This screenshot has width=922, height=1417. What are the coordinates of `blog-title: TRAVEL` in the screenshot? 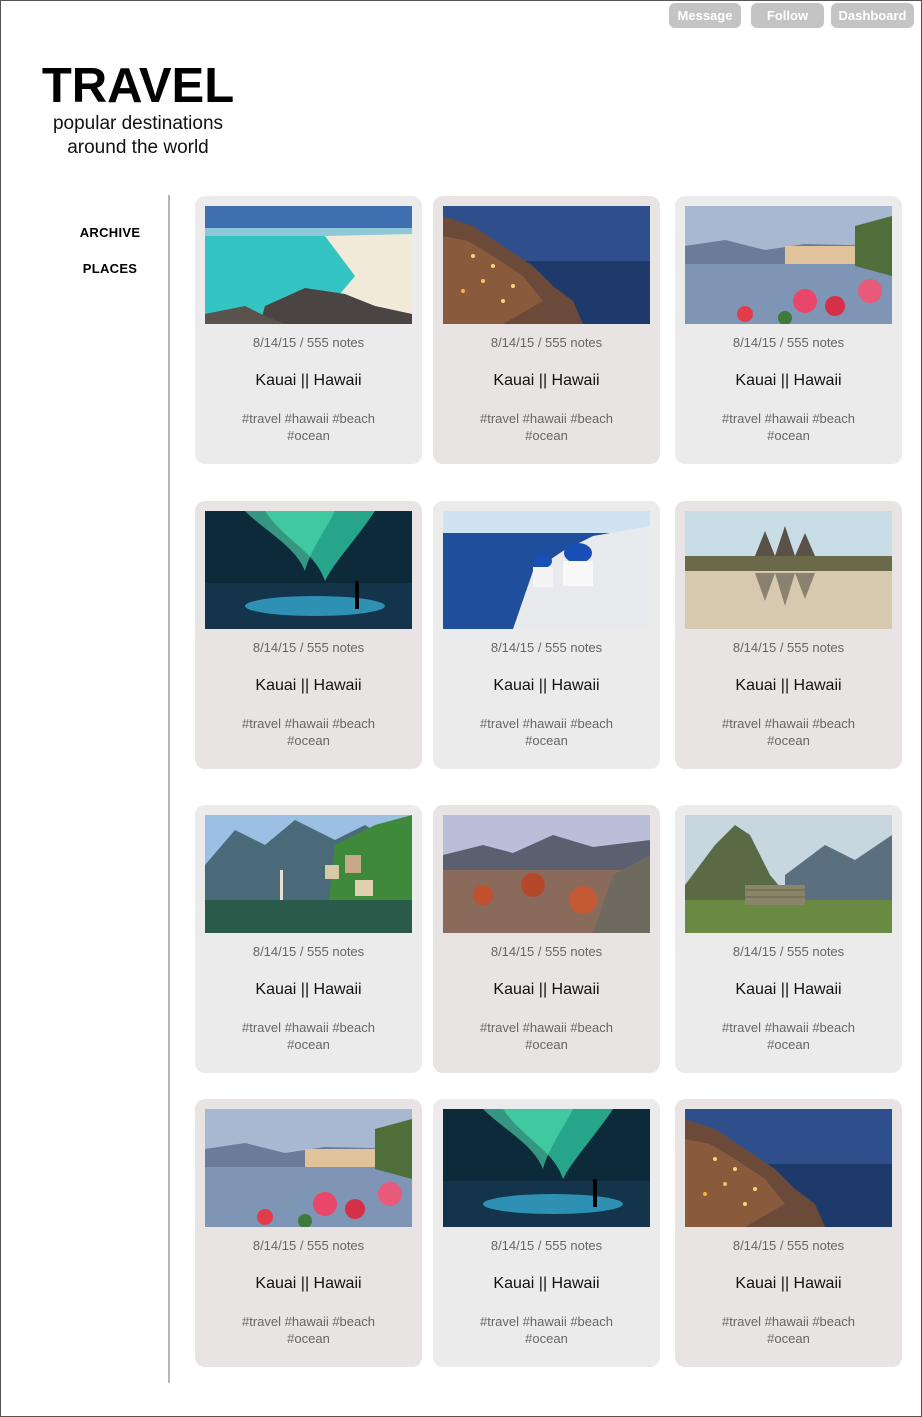 It's located at (138, 86).